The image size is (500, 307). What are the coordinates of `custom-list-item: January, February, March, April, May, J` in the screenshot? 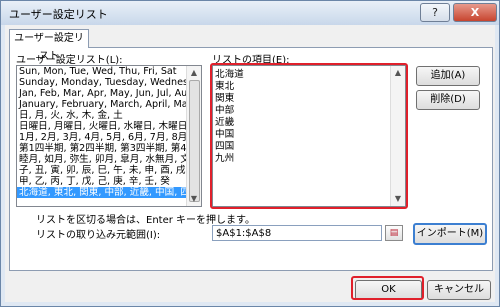 It's located at (109, 104).